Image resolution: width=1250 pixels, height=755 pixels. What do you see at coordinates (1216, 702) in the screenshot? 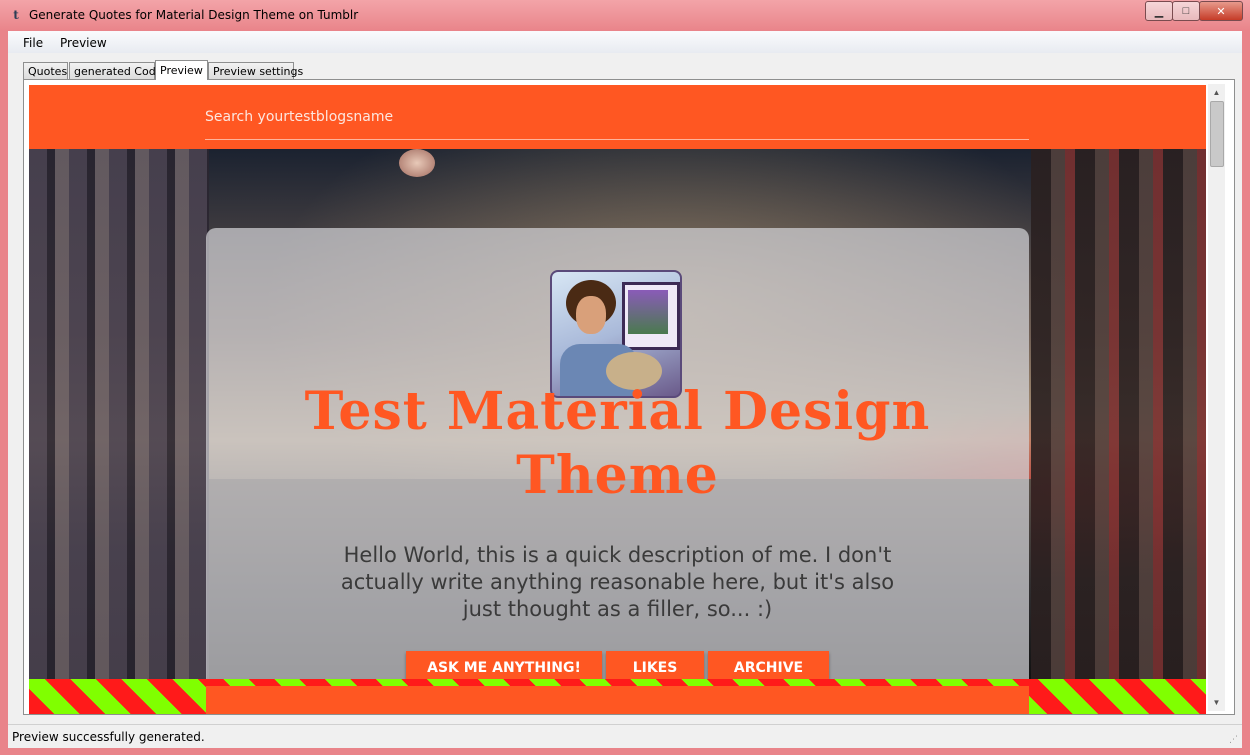
I see `scroll-down-arrow-icon: ▼` at bounding box center [1216, 702].